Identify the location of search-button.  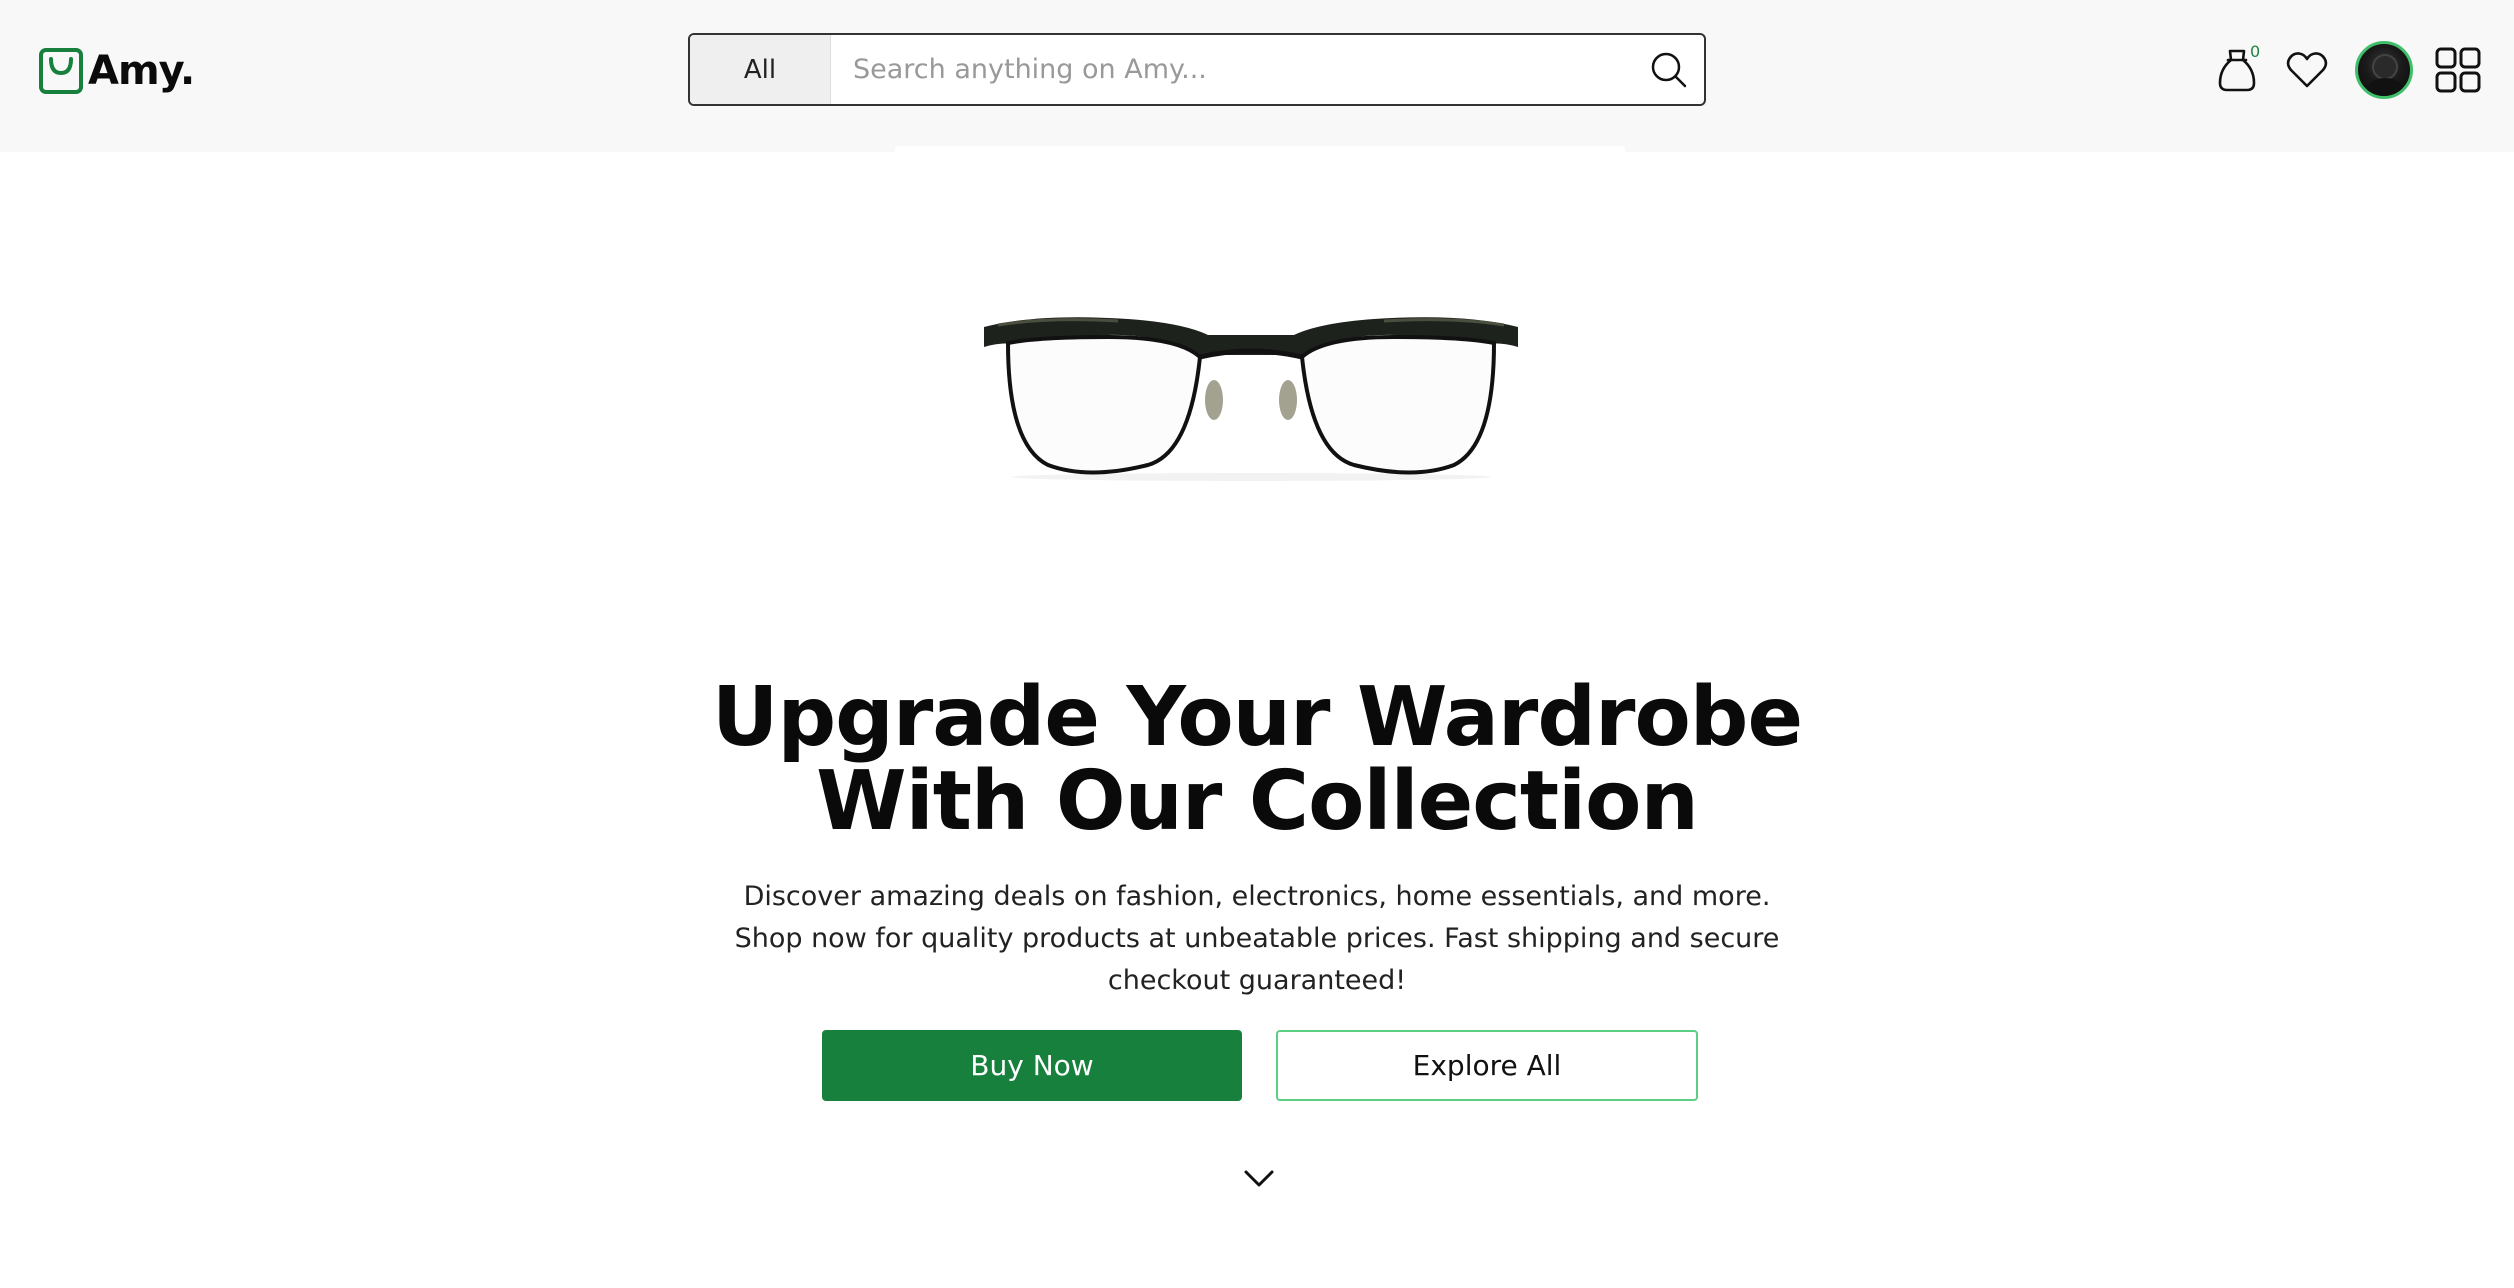
(1669, 69).